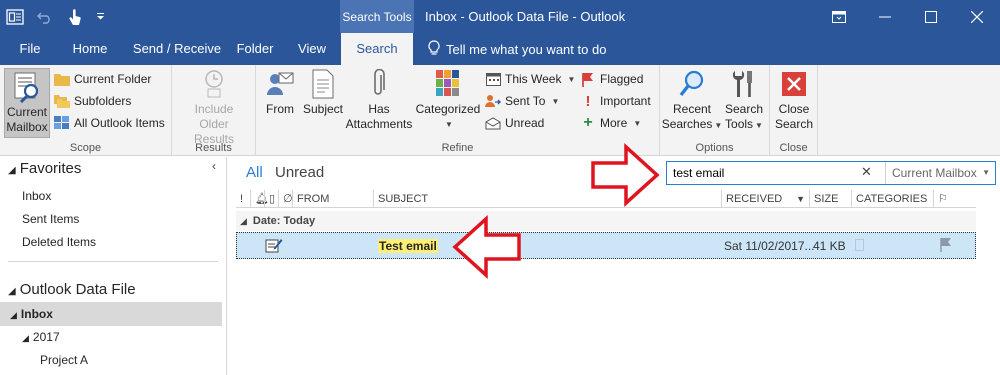 This screenshot has height=375, width=1000. I want to click on tab-file: File, so click(30, 49).